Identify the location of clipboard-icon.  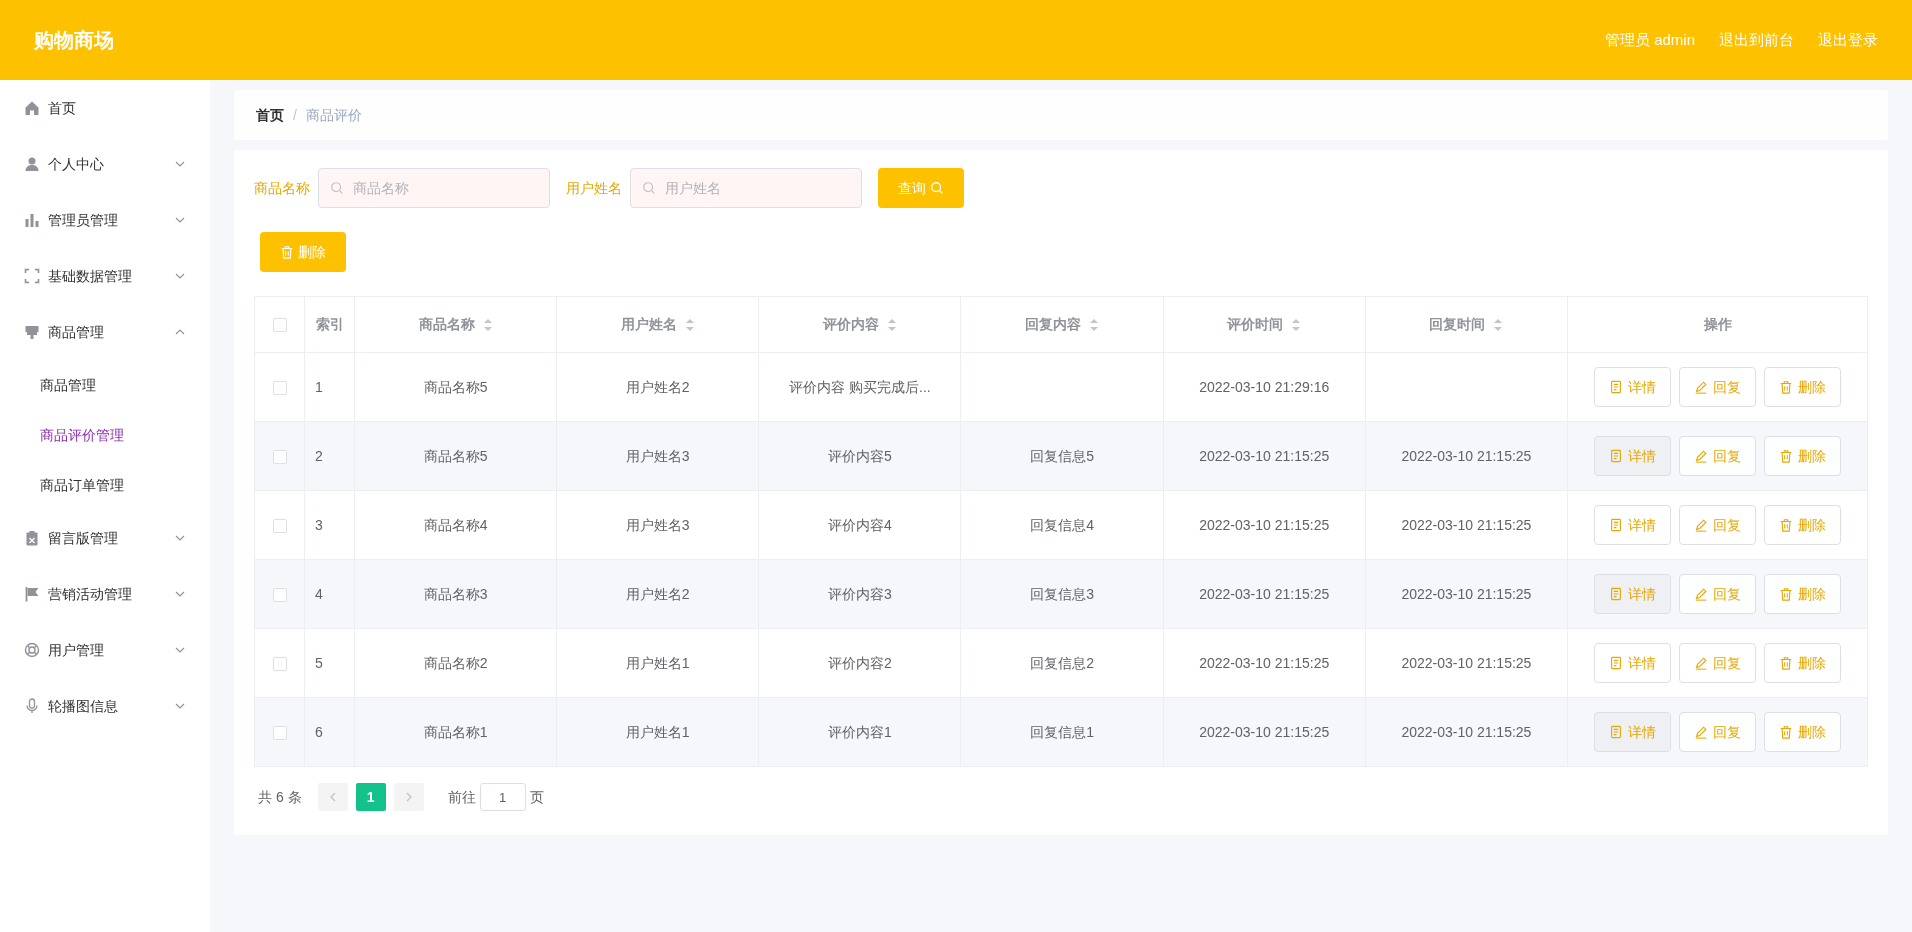
(32, 538).